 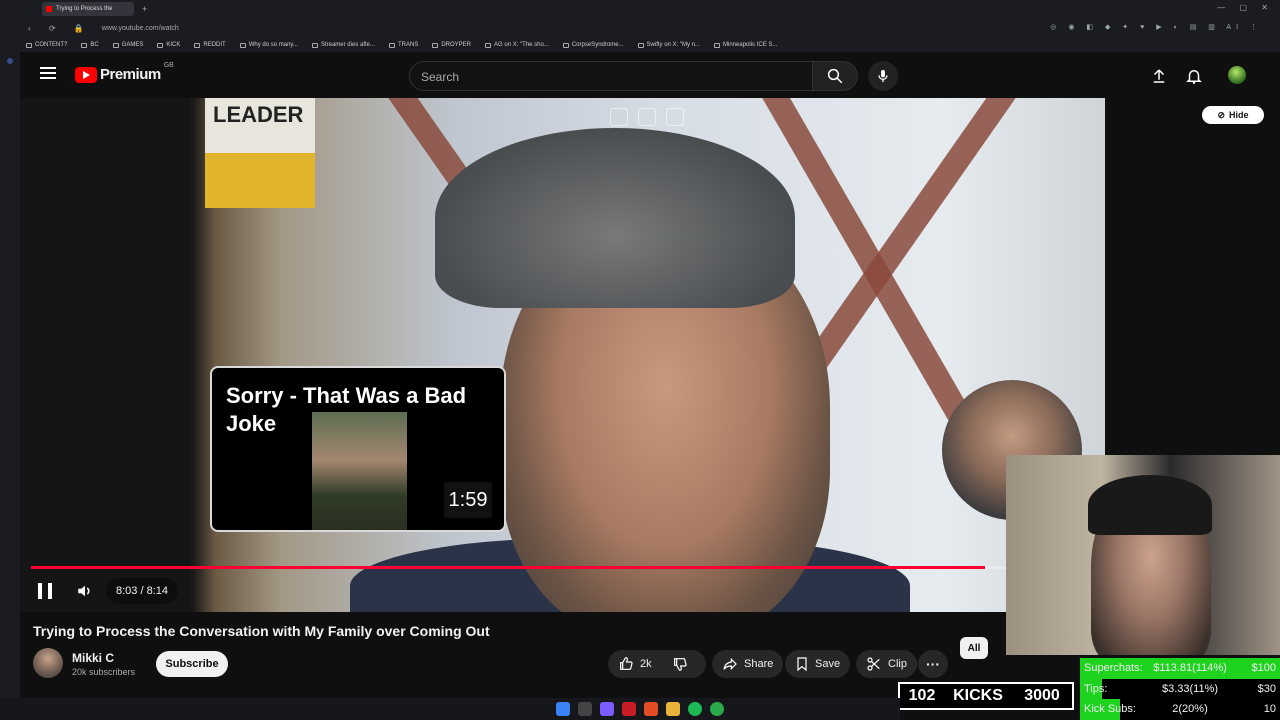 What do you see at coordinates (897, 664) in the screenshot?
I see `clip-label: Clip` at bounding box center [897, 664].